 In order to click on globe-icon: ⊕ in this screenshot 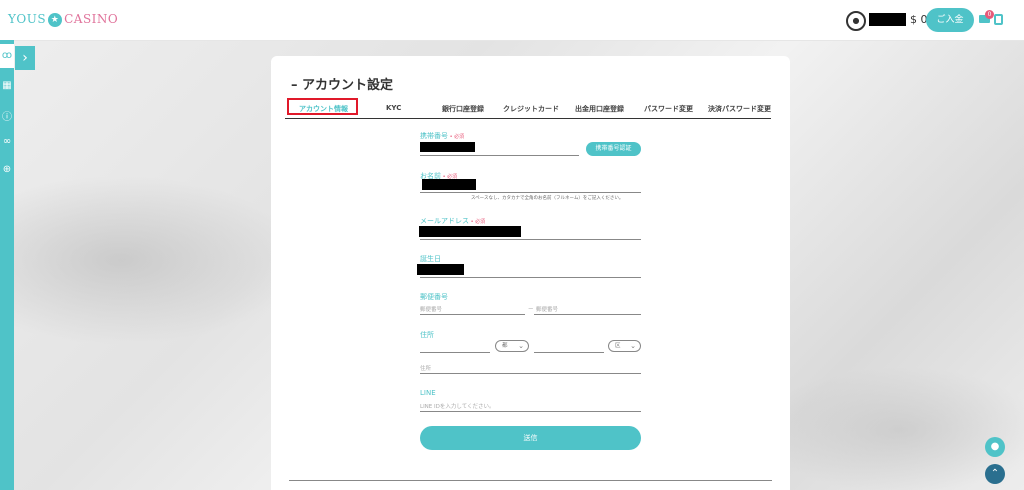, I will do `click(7, 169)`.